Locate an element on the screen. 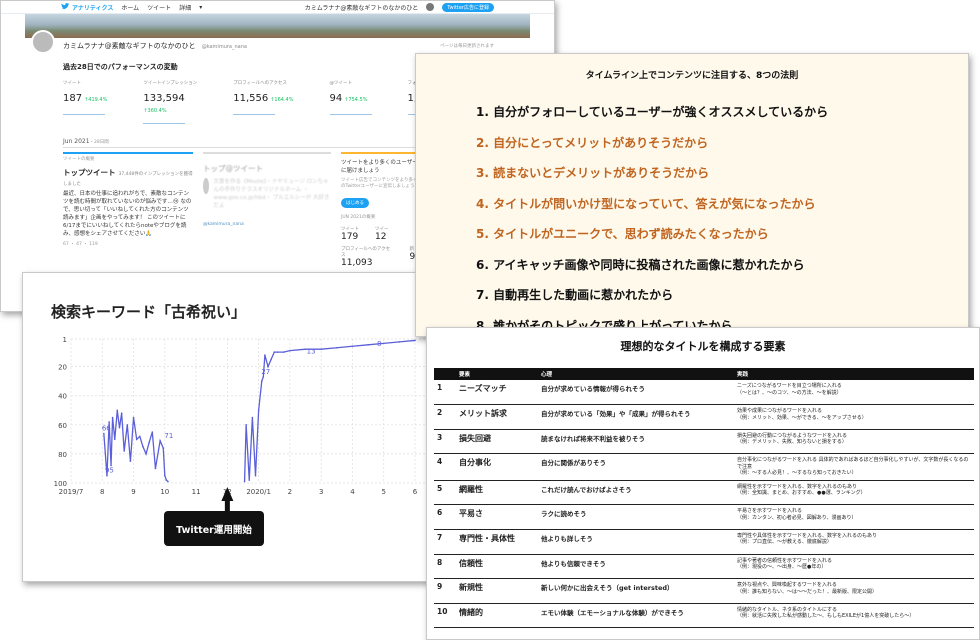 The image size is (980, 640). header-psych: 心理 is located at coordinates (636, 374).